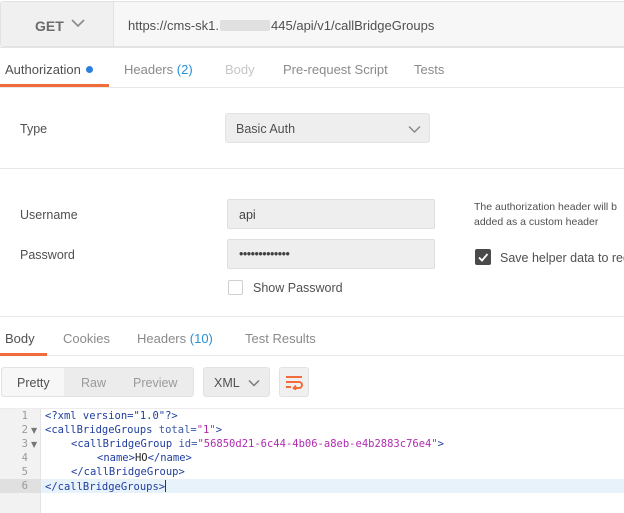 Image resolution: width=624 pixels, height=513 pixels. I want to click on tab-tests: Tests, so click(429, 69).